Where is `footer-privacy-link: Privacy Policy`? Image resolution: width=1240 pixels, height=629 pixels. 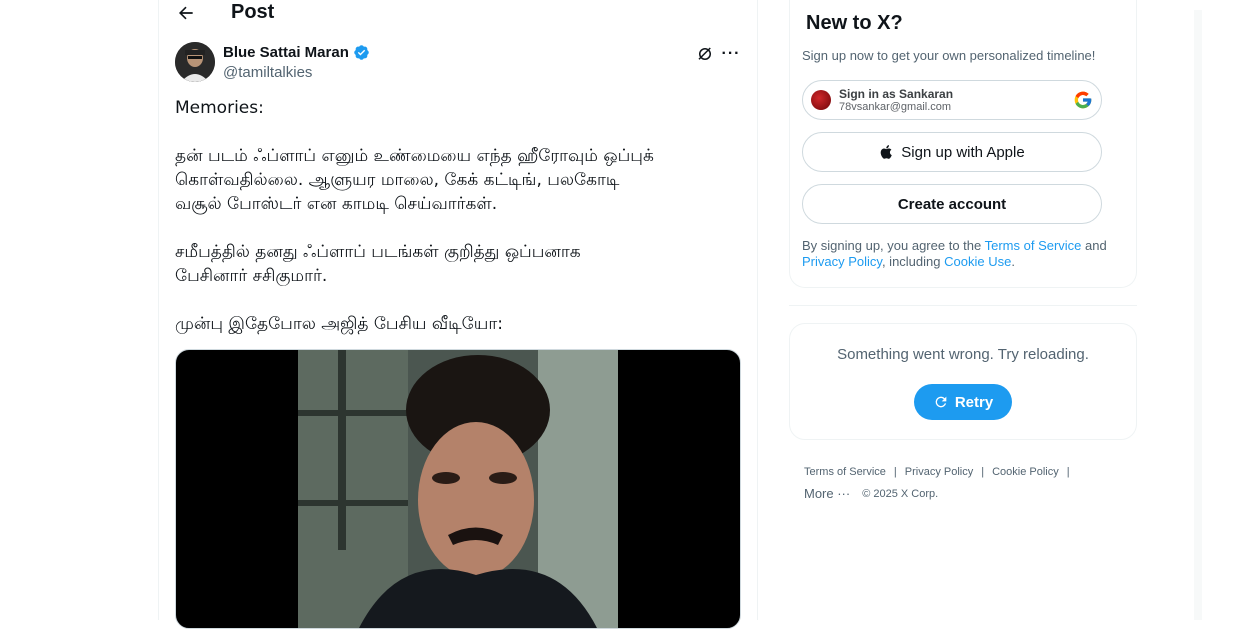 footer-privacy-link: Privacy Policy is located at coordinates (939, 472).